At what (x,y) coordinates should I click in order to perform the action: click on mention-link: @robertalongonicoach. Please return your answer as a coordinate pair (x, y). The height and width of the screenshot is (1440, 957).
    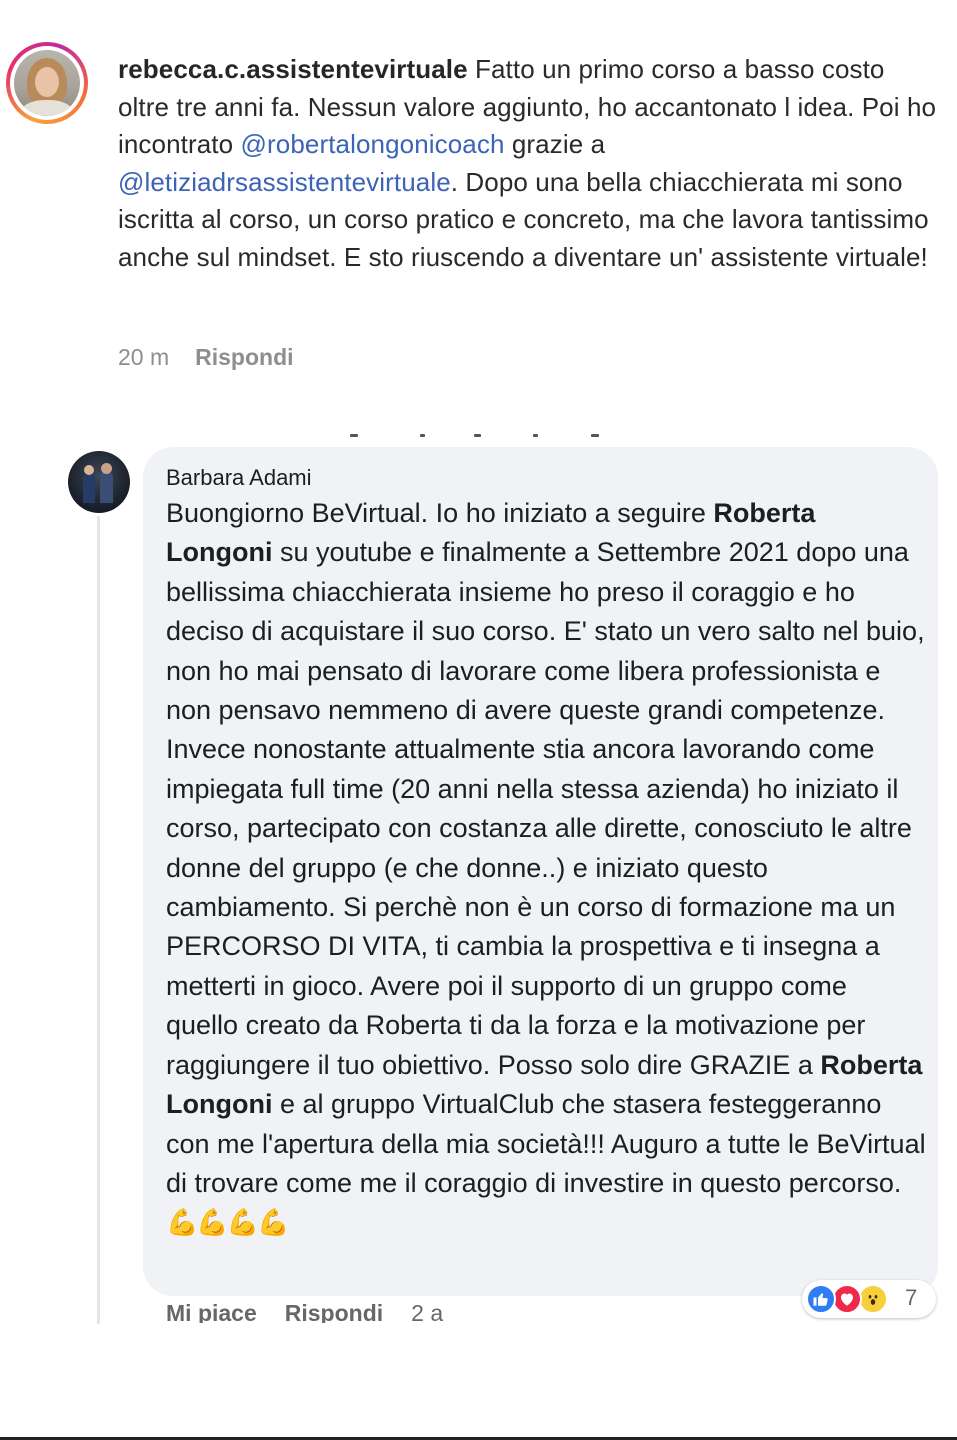
    Looking at the image, I should click on (373, 144).